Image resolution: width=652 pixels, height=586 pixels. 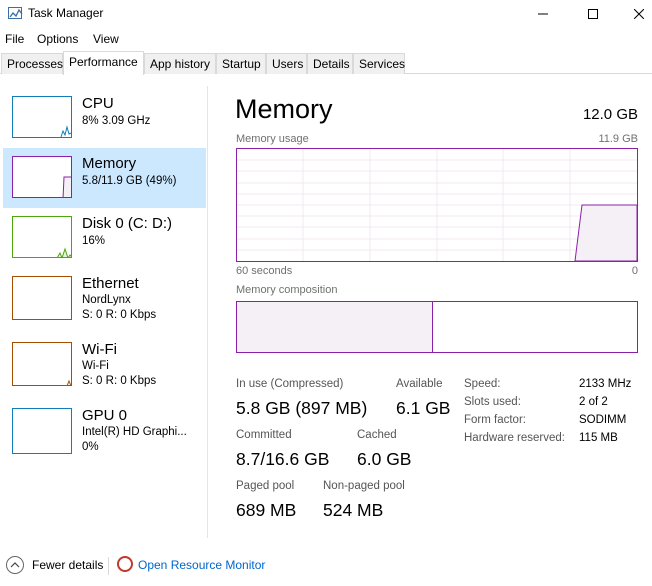 What do you see at coordinates (99, 349) in the screenshot?
I see `sidebar-item-name: Wi-Fi` at bounding box center [99, 349].